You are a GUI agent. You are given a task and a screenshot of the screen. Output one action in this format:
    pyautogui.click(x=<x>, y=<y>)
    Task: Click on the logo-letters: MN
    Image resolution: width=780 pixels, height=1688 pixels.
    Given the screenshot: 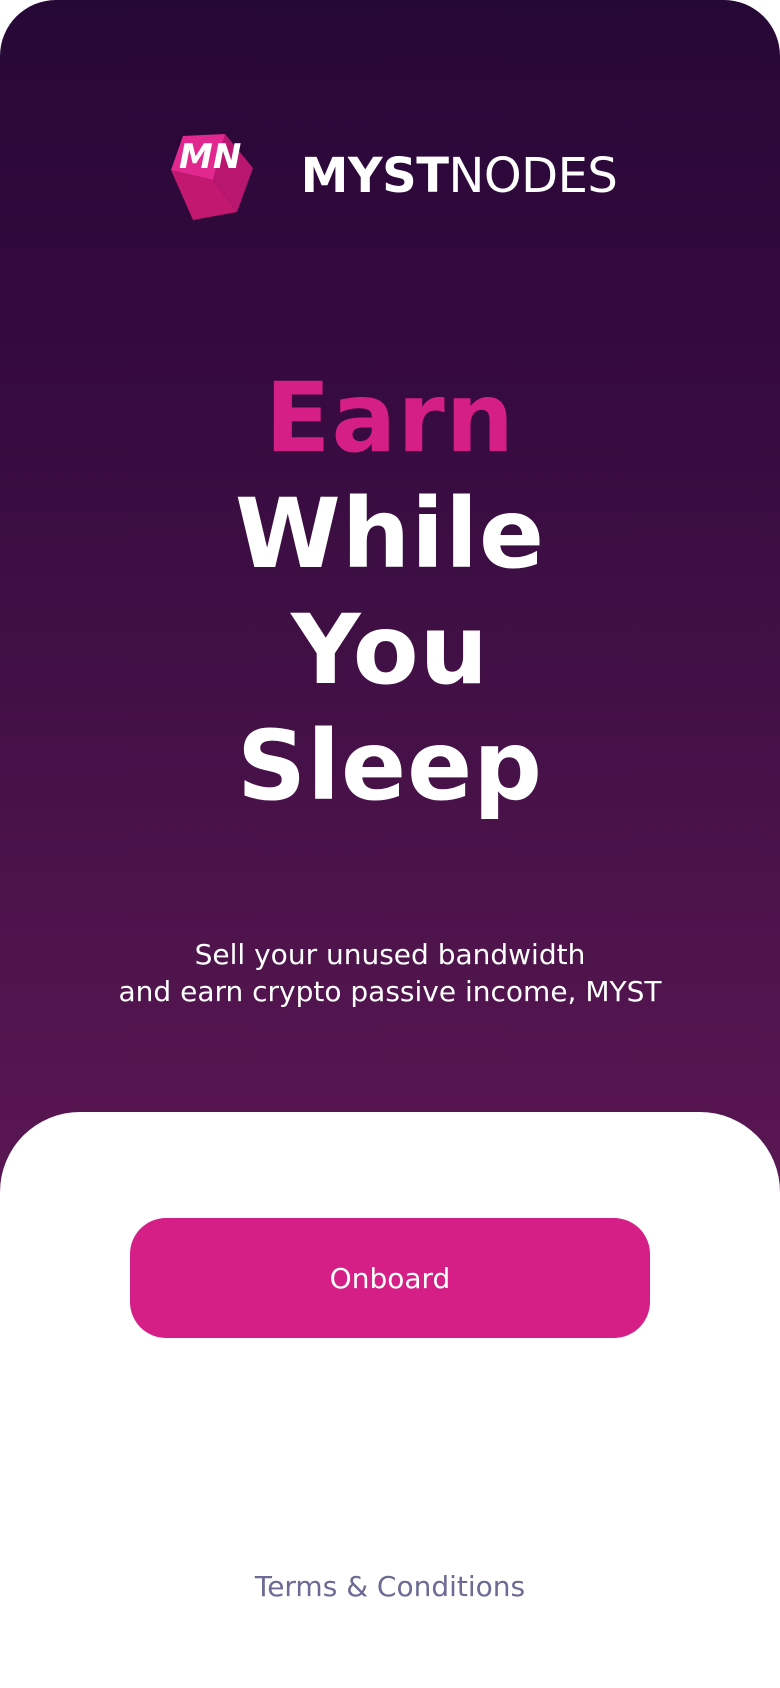 What is the action you would take?
    pyautogui.click(x=210, y=157)
    